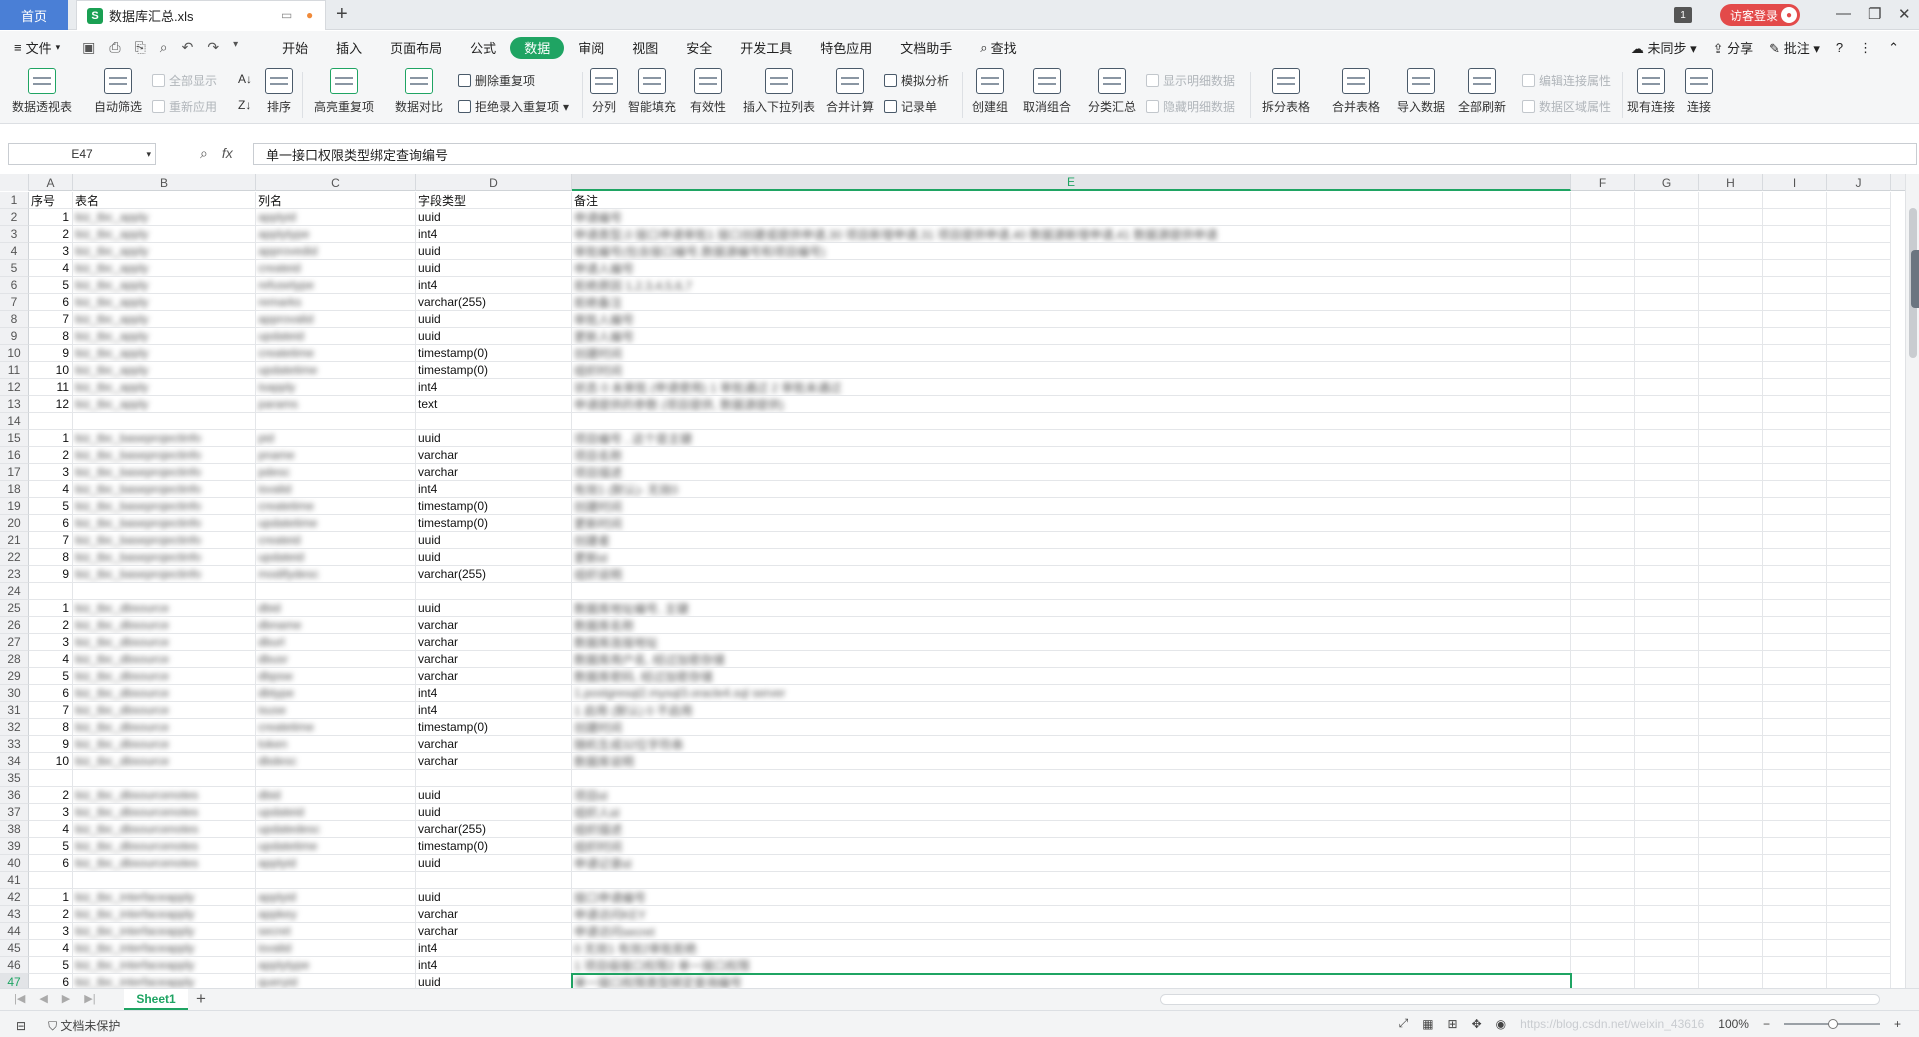 Image resolution: width=1919 pixels, height=1037 pixels. What do you see at coordinates (19, 998) in the screenshot?
I see `first-sheet-icon: |◀` at bounding box center [19, 998].